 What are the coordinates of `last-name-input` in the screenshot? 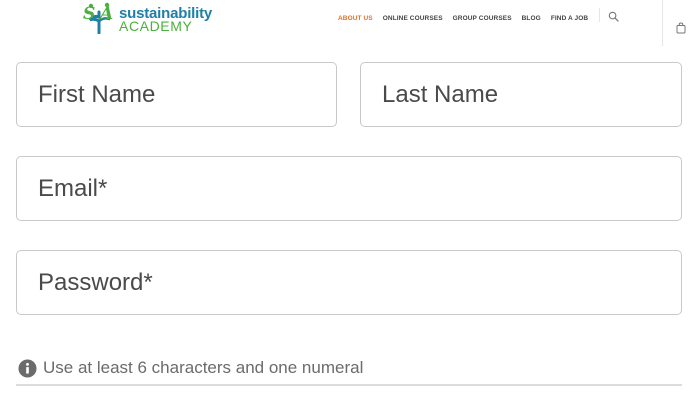 It's located at (521, 94).